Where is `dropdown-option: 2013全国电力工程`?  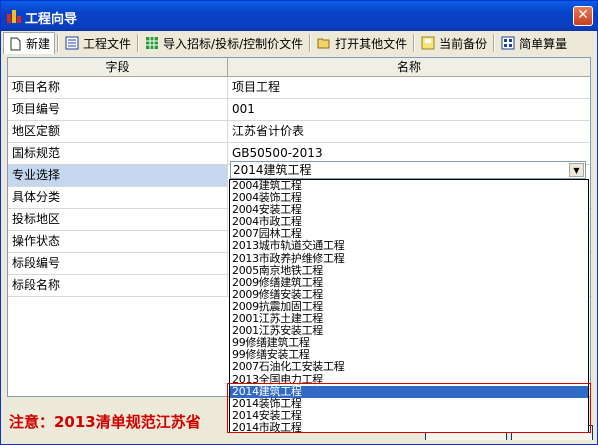 dropdown-option: 2013全国电力工程 is located at coordinates (409, 379).